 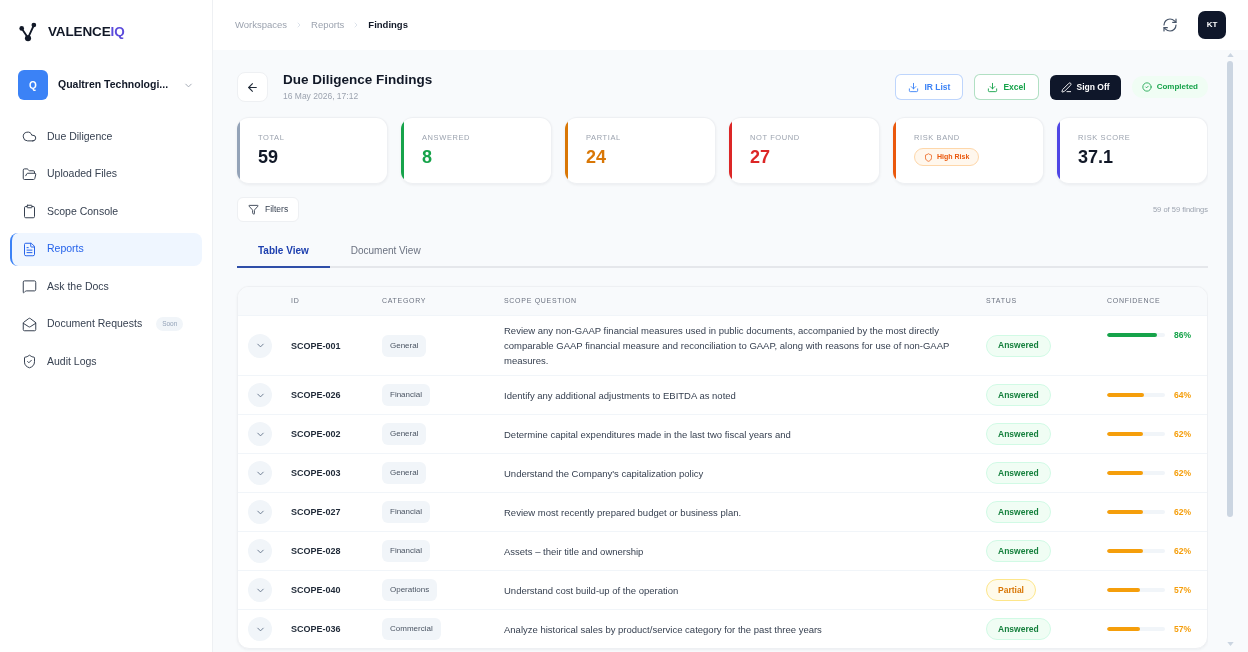 I want to click on scope-question: Analyze historical sales by product/service category for the past three years, so click(x=663, y=629).